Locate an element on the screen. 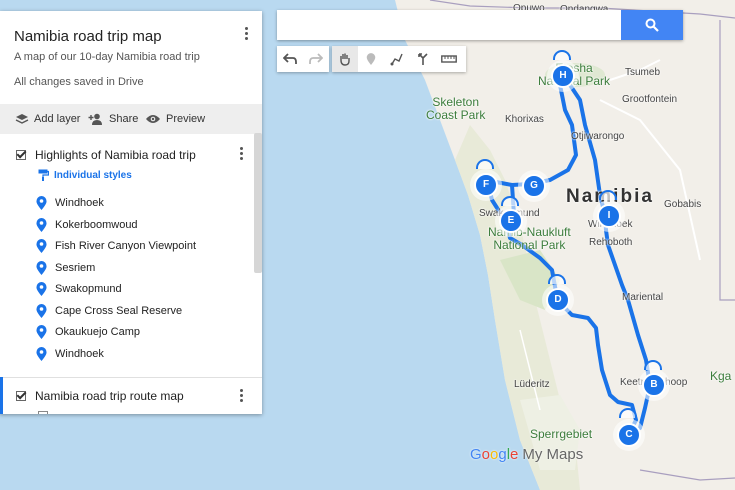 This screenshot has width=735, height=490. map-label-sperrgebiet: Sperrgebiet is located at coordinates (561, 434).